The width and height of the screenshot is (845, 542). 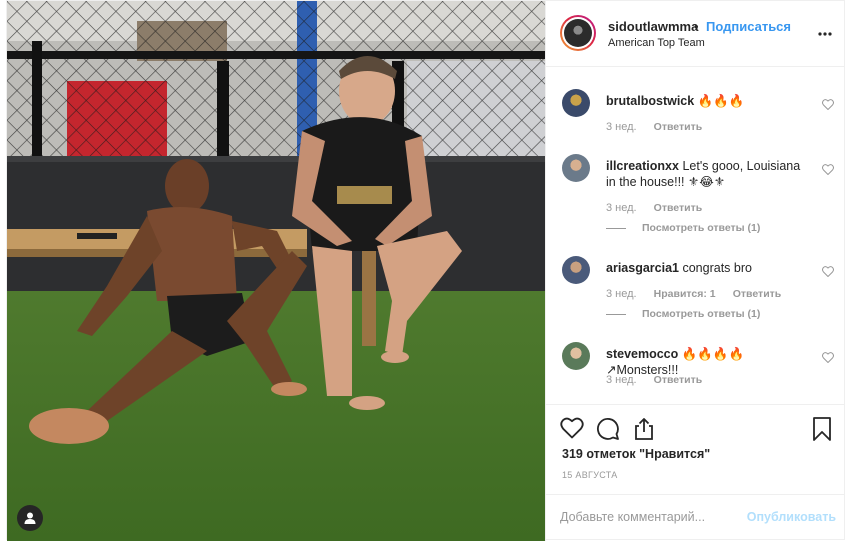 I want to click on share-icon, so click(x=644, y=430).